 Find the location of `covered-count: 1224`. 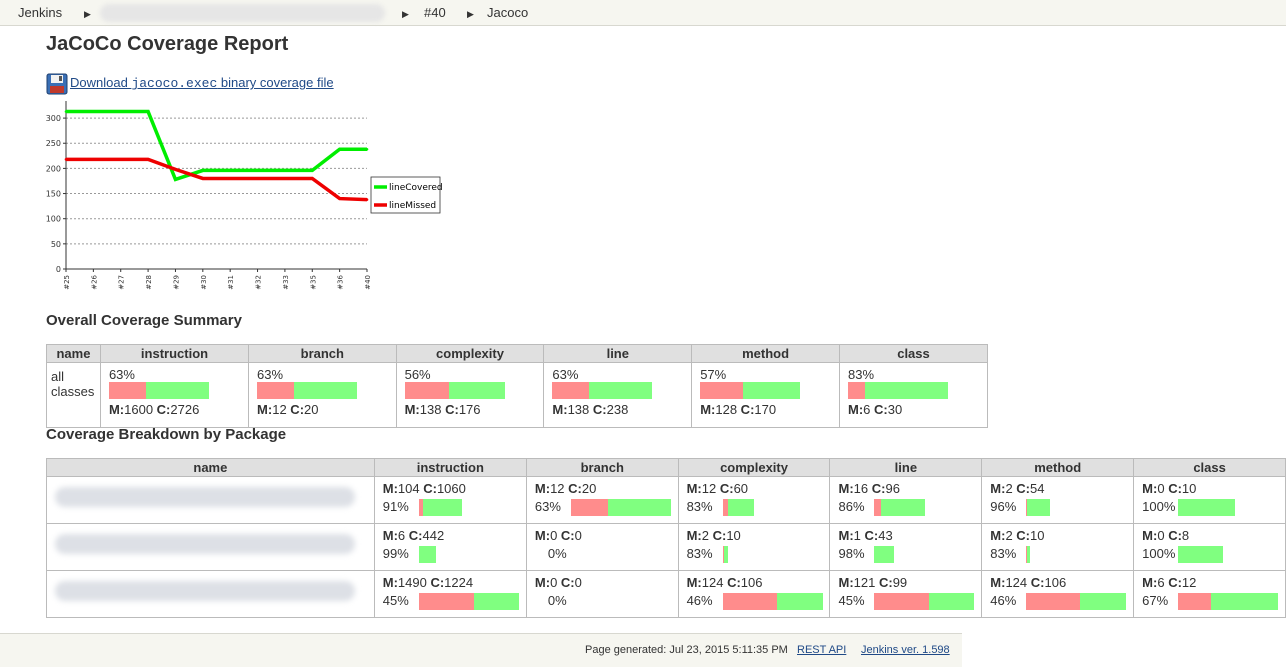

covered-count: 1224 is located at coordinates (459, 582).